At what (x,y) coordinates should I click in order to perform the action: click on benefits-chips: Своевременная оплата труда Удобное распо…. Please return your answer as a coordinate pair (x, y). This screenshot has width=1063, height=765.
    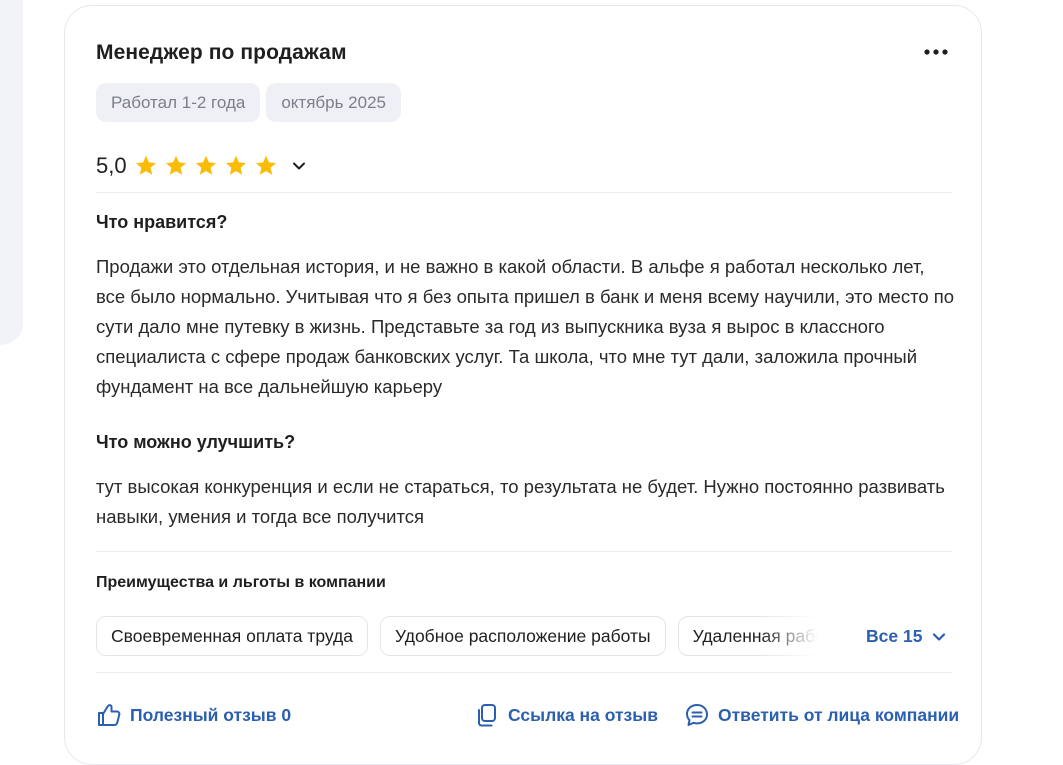
    Looking at the image, I should click on (457, 636).